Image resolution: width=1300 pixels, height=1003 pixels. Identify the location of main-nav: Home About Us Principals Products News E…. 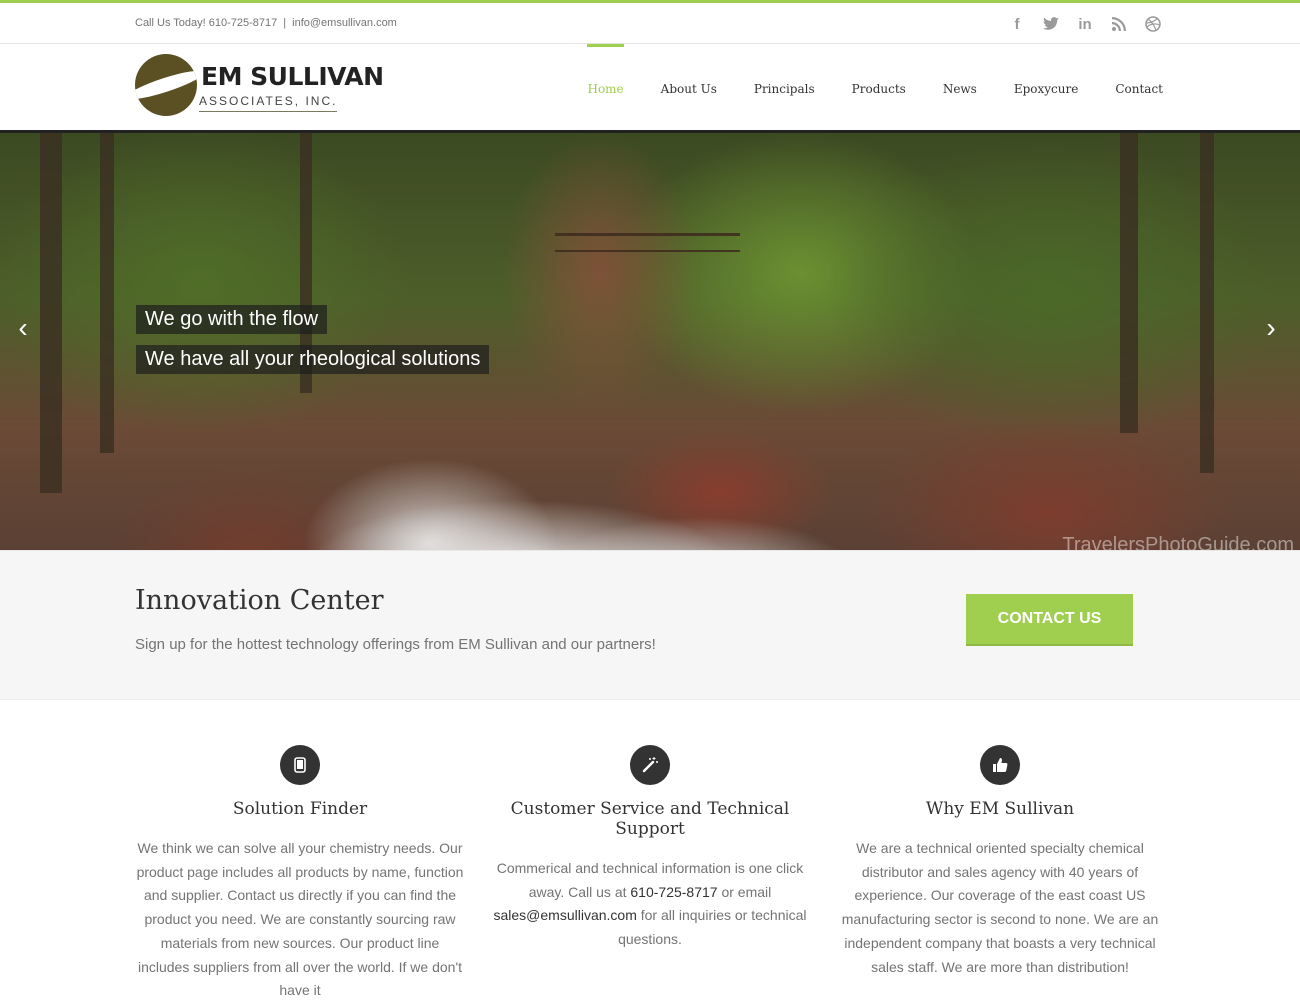
(856, 87).